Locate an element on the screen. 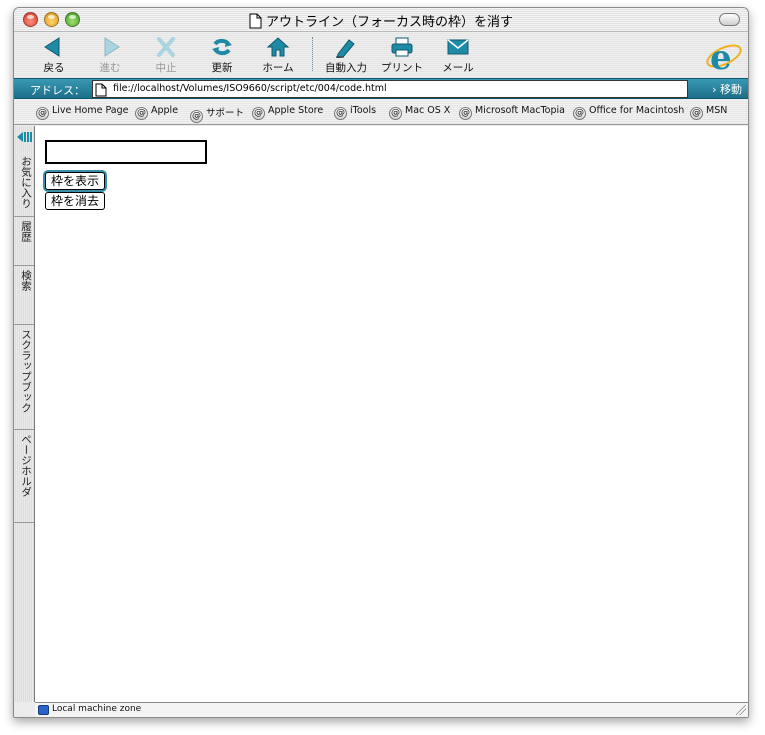 The image size is (765, 735). home-icon is located at coordinates (278, 47).